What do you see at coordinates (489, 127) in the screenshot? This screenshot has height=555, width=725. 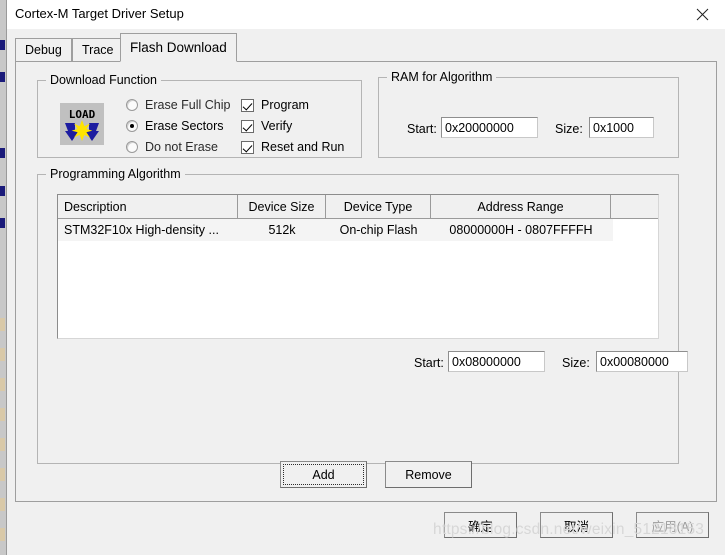 I see `ram-start-input: 0x20000000` at bounding box center [489, 127].